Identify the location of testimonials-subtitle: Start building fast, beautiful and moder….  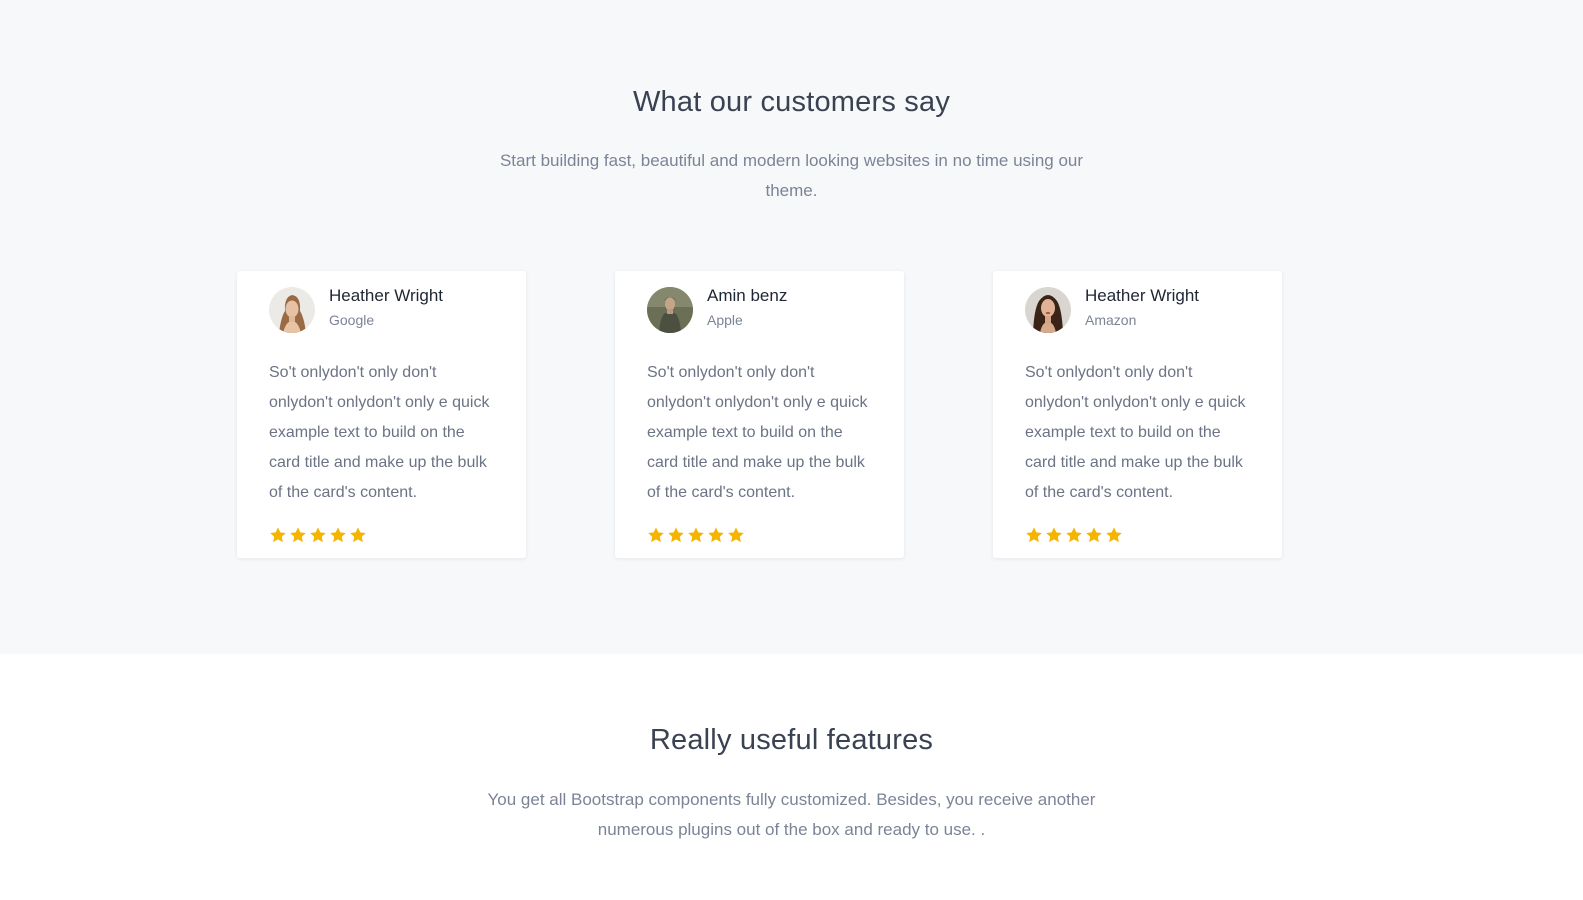
(791, 175).